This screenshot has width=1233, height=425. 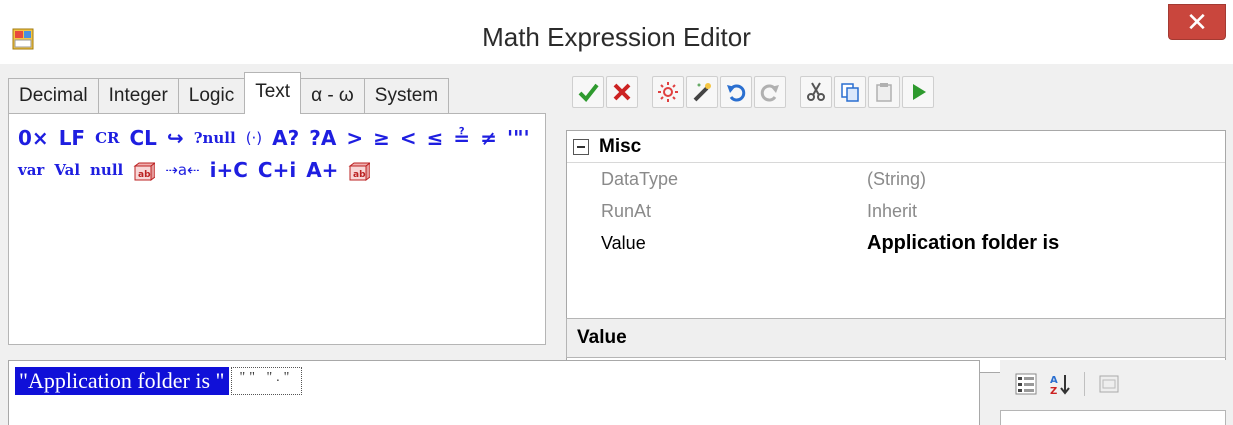 I want to click on redo-button, so click(x=770, y=92).